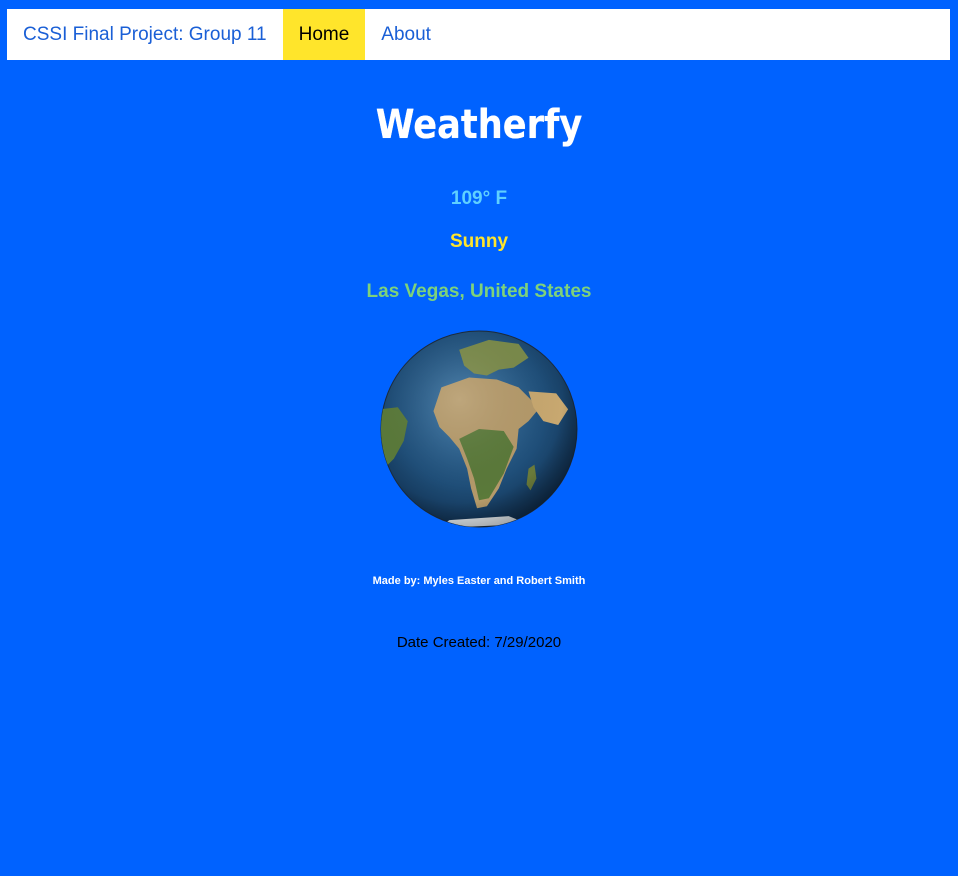 This screenshot has height=876, width=958. What do you see at coordinates (479, 581) in the screenshot?
I see `credits-text: Made by: Myles Easter and Robert Smith` at bounding box center [479, 581].